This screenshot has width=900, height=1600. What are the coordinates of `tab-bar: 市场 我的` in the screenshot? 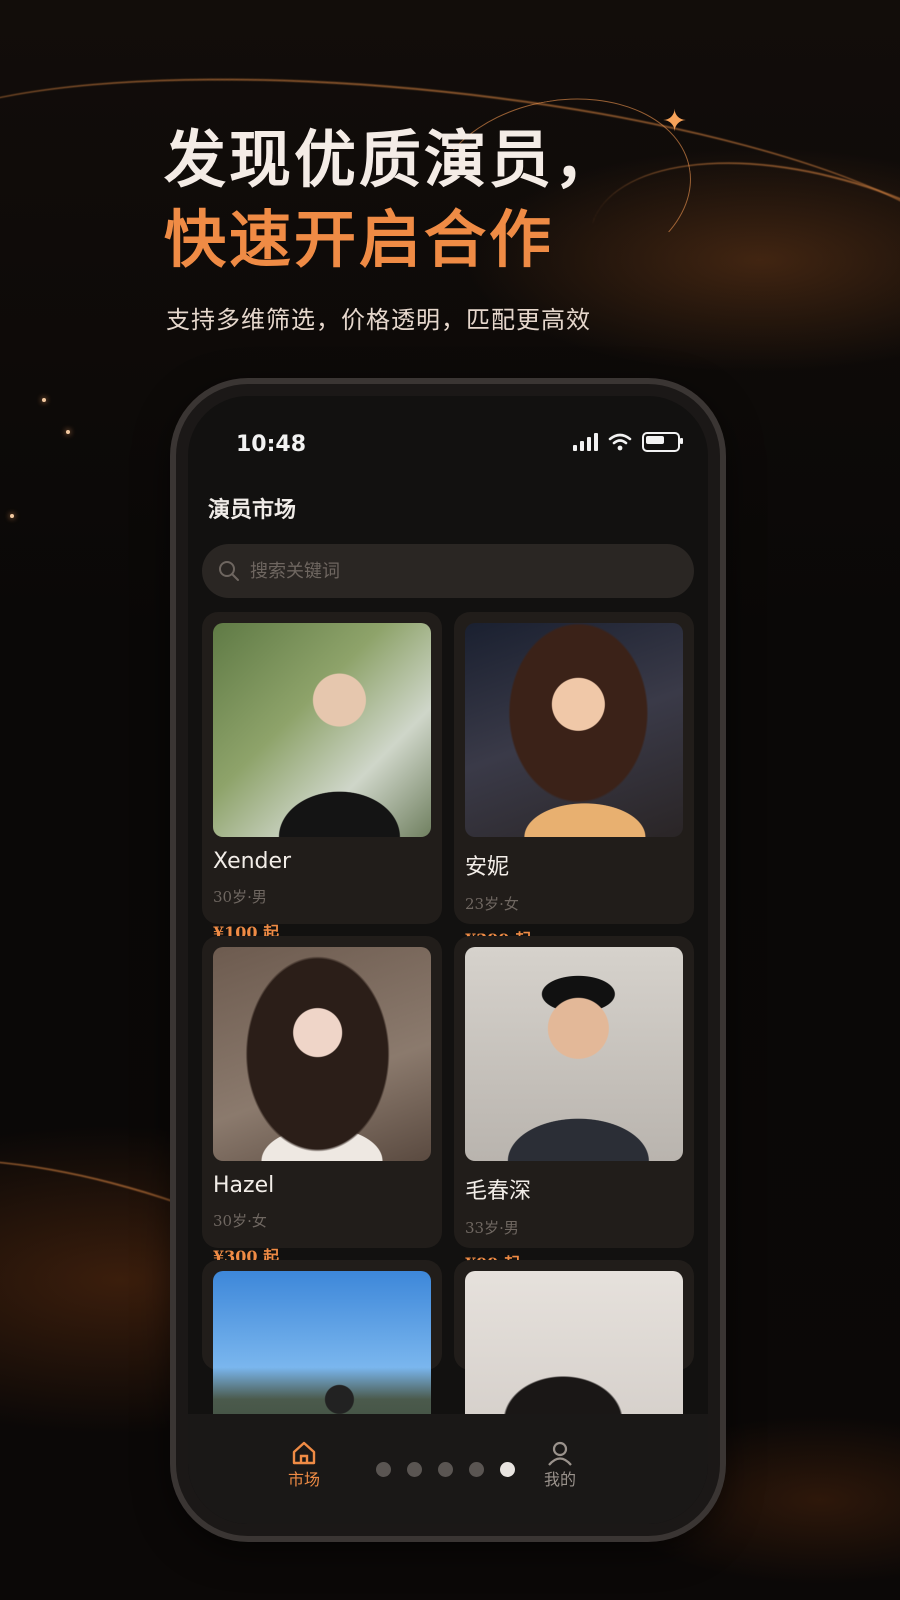 It's located at (448, 1469).